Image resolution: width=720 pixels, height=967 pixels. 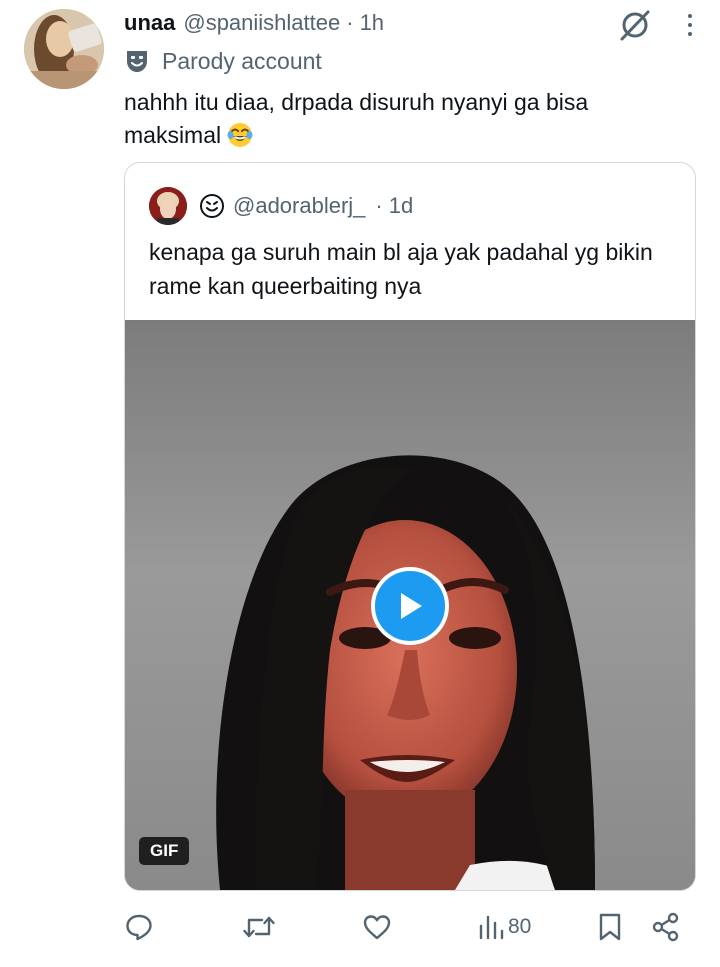 What do you see at coordinates (168, 206) in the screenshot?
I see `quoted-author-avatar` at bounding box center [168, 206].